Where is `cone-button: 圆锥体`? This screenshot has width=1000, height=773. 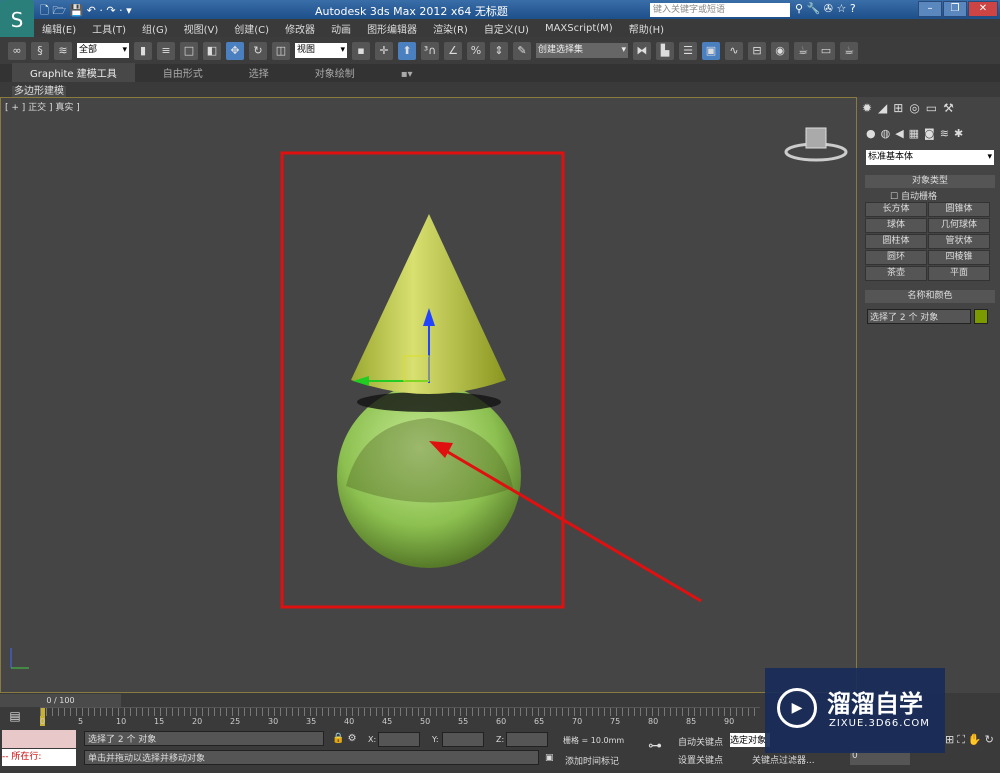 cone-button: 圆锥体 is located at coordinates (959, 209).